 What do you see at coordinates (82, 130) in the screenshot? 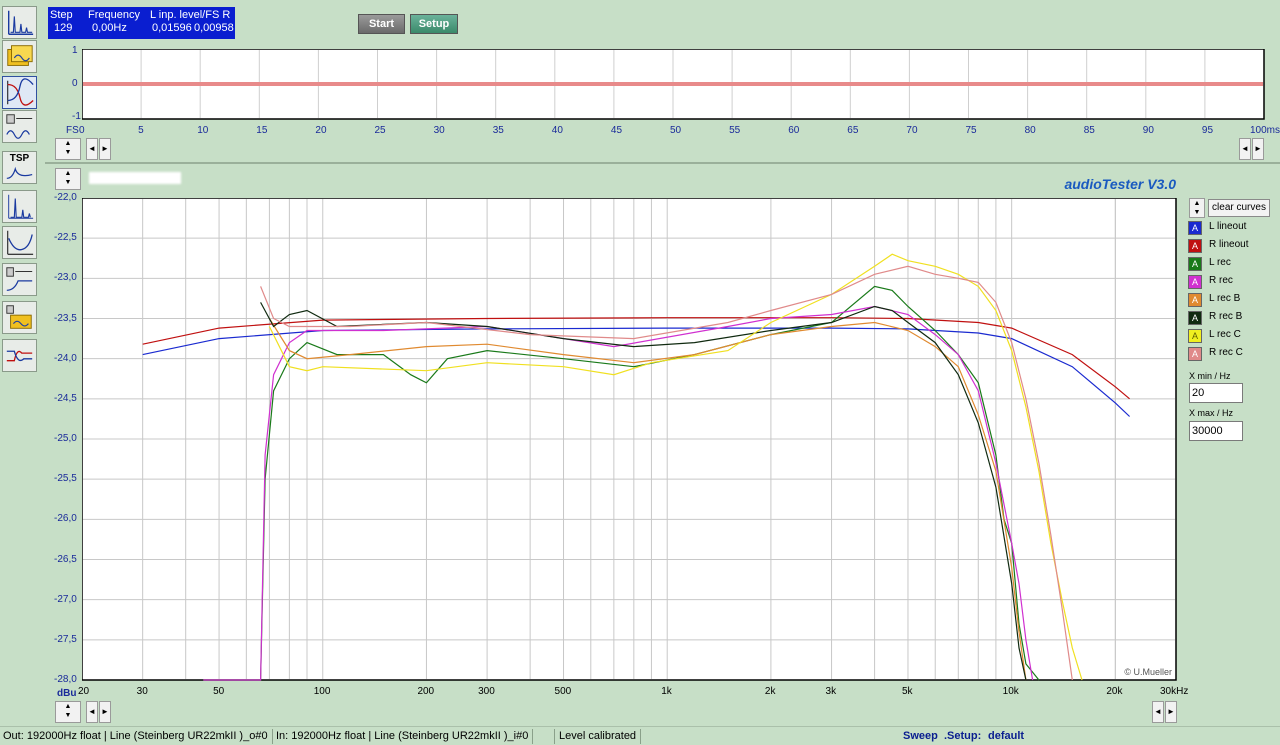
I see `scope-x-tick-label: 0` at bounding box center [82, 130].